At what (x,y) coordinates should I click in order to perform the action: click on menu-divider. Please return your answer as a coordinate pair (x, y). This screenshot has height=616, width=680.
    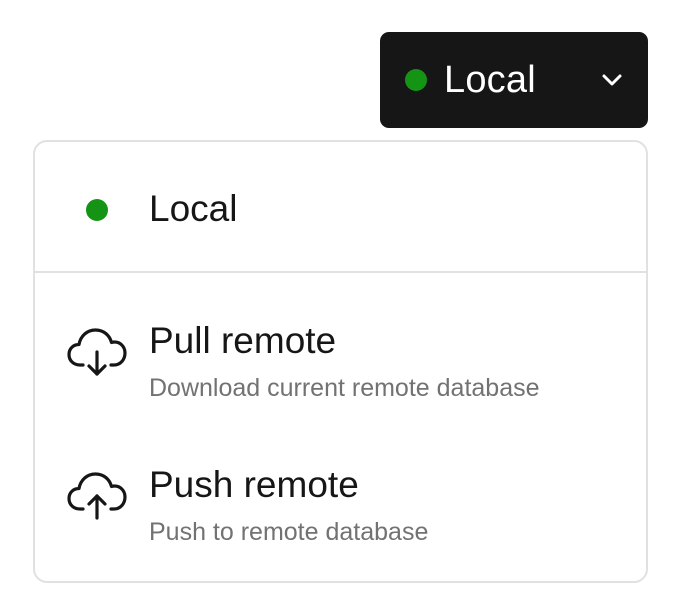
    Looking at the image, I should click on (340, 272).